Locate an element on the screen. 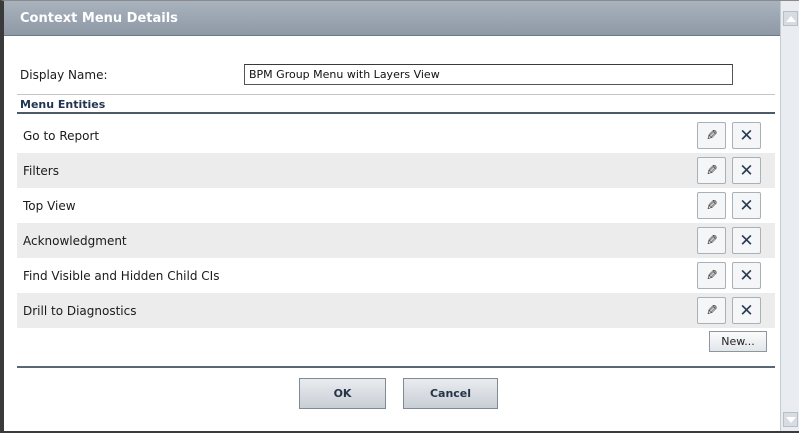  triangle-down-icon is located at coordinates (790, 419).